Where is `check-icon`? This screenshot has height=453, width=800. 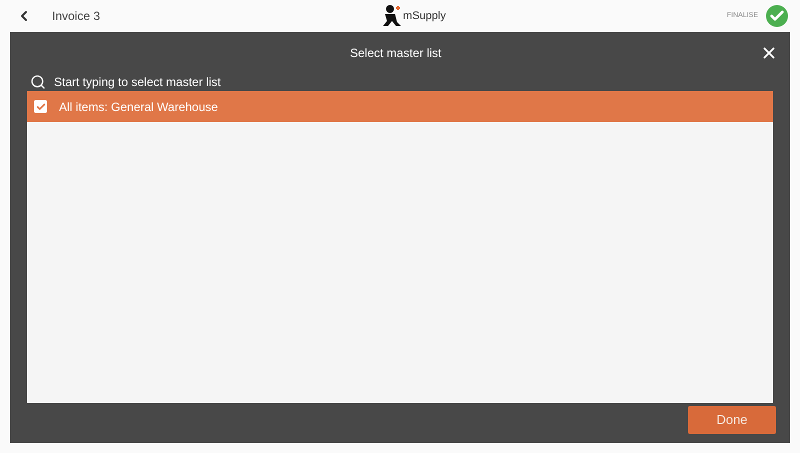 check-icon is located at coordinates (41, 107).